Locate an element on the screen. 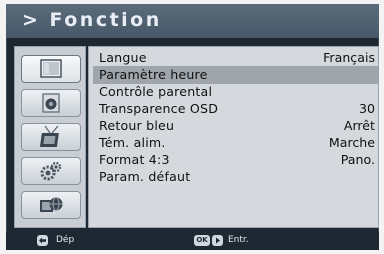  tv-globe-icon is located at coordinates (51, 204).